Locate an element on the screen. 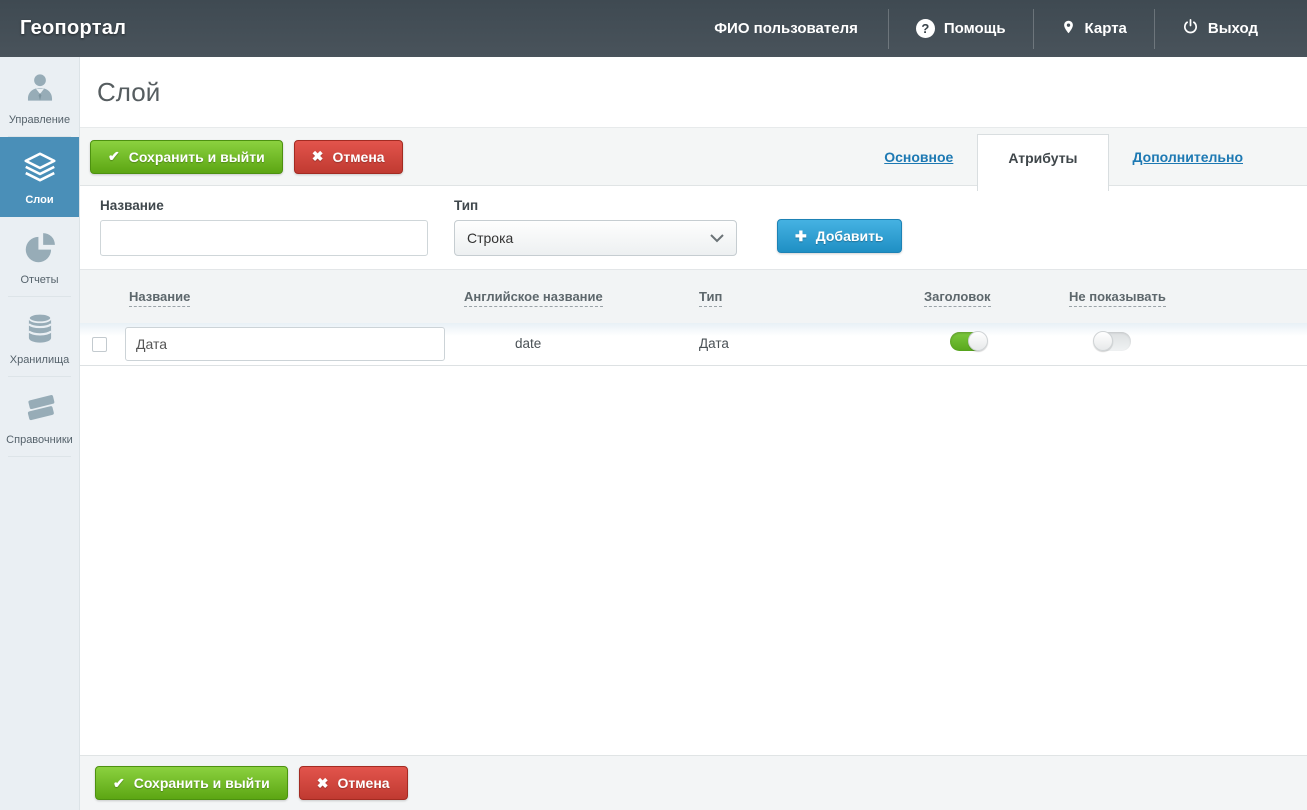 Image resolution: width=1307 pixels, height=810 pixels. pie-chart-icon is located at coordinates (39, 248).